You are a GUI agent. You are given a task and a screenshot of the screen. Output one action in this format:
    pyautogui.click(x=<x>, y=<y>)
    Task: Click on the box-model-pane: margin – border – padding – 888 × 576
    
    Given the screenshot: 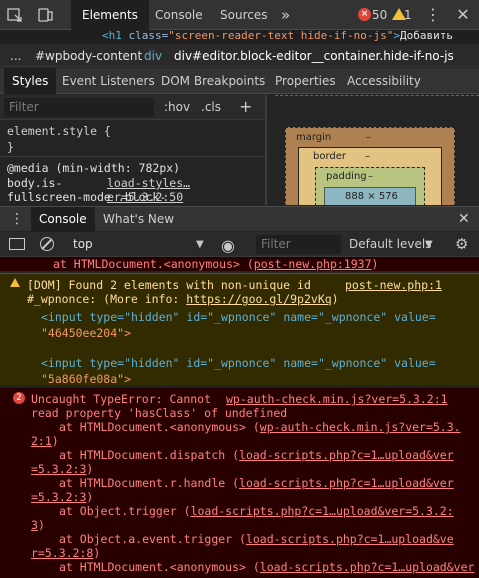 What is the action you would take?
    pyautogui.click(x=373, y=150)
    